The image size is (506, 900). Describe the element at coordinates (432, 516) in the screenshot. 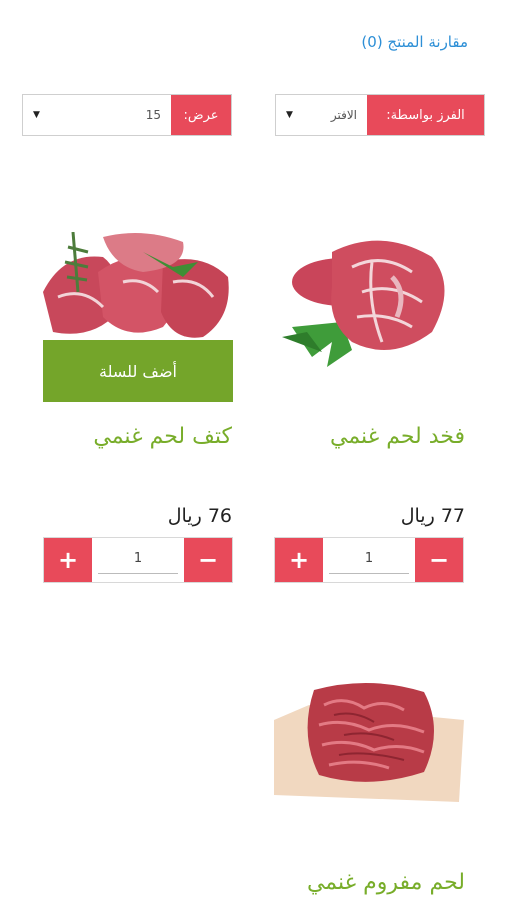

I see `product-price: 77 ريال` at that location.